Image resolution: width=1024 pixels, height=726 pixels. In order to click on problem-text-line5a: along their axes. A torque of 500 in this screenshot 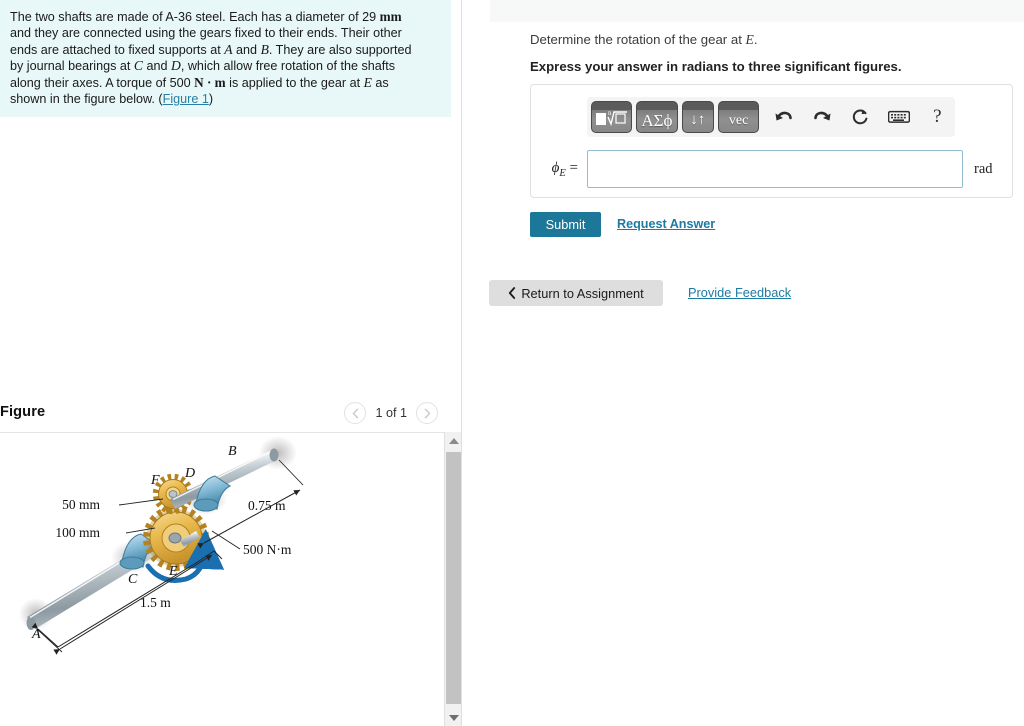, I will do `click(102, 82)`.